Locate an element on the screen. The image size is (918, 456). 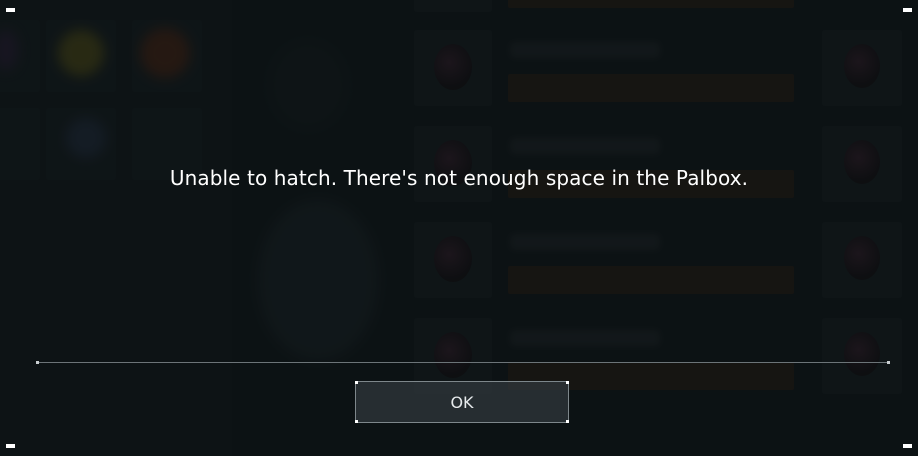
ok-button: OK is located at coordinates (462, 402).